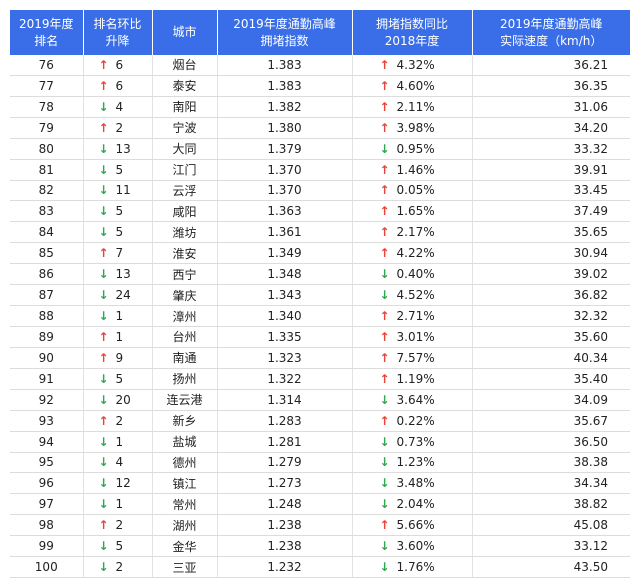  Describe the element at coordinates (320, 442) in the screenshot. I see `table-row: 94 ↓ 1 盐城 1.281 ↓ 0.73% 36.50` at that location.